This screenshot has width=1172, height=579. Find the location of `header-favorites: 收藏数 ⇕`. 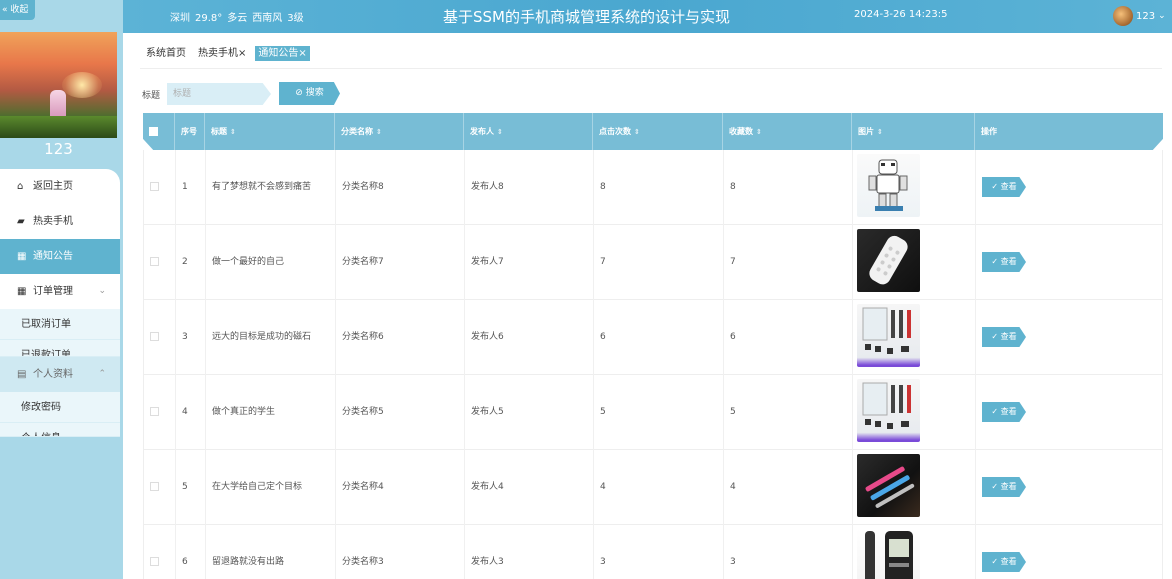

header-favorites: 收藏数 ⇕ is located at coordinates (787, 131).